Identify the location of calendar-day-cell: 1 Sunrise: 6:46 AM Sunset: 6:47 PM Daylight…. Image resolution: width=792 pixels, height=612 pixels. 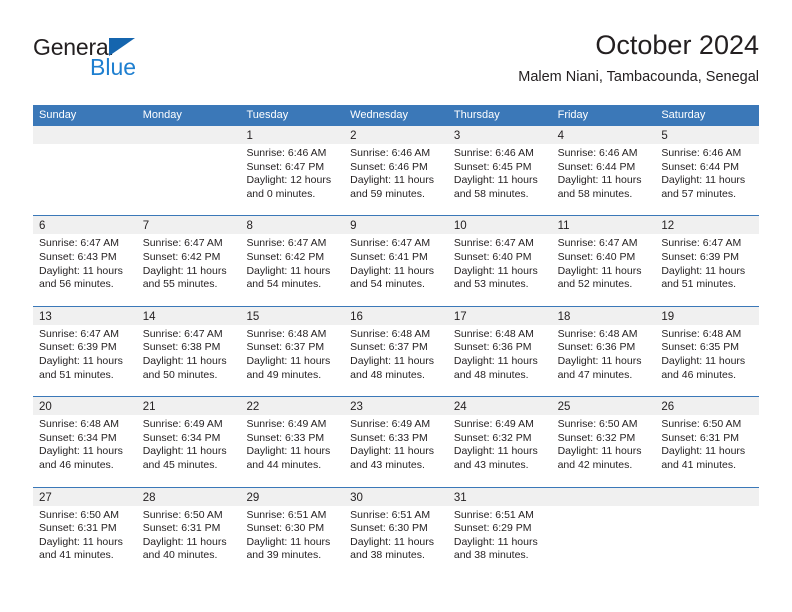
(292, 170).